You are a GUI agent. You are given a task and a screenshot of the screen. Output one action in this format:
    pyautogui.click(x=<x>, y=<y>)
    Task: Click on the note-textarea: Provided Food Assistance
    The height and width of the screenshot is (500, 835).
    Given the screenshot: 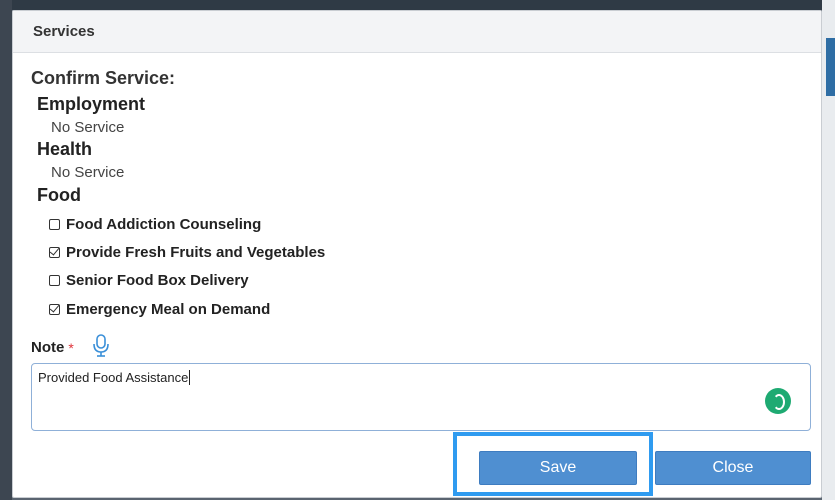 What is the action you would take?
    pyautogui.click(x=421, y=397)
    